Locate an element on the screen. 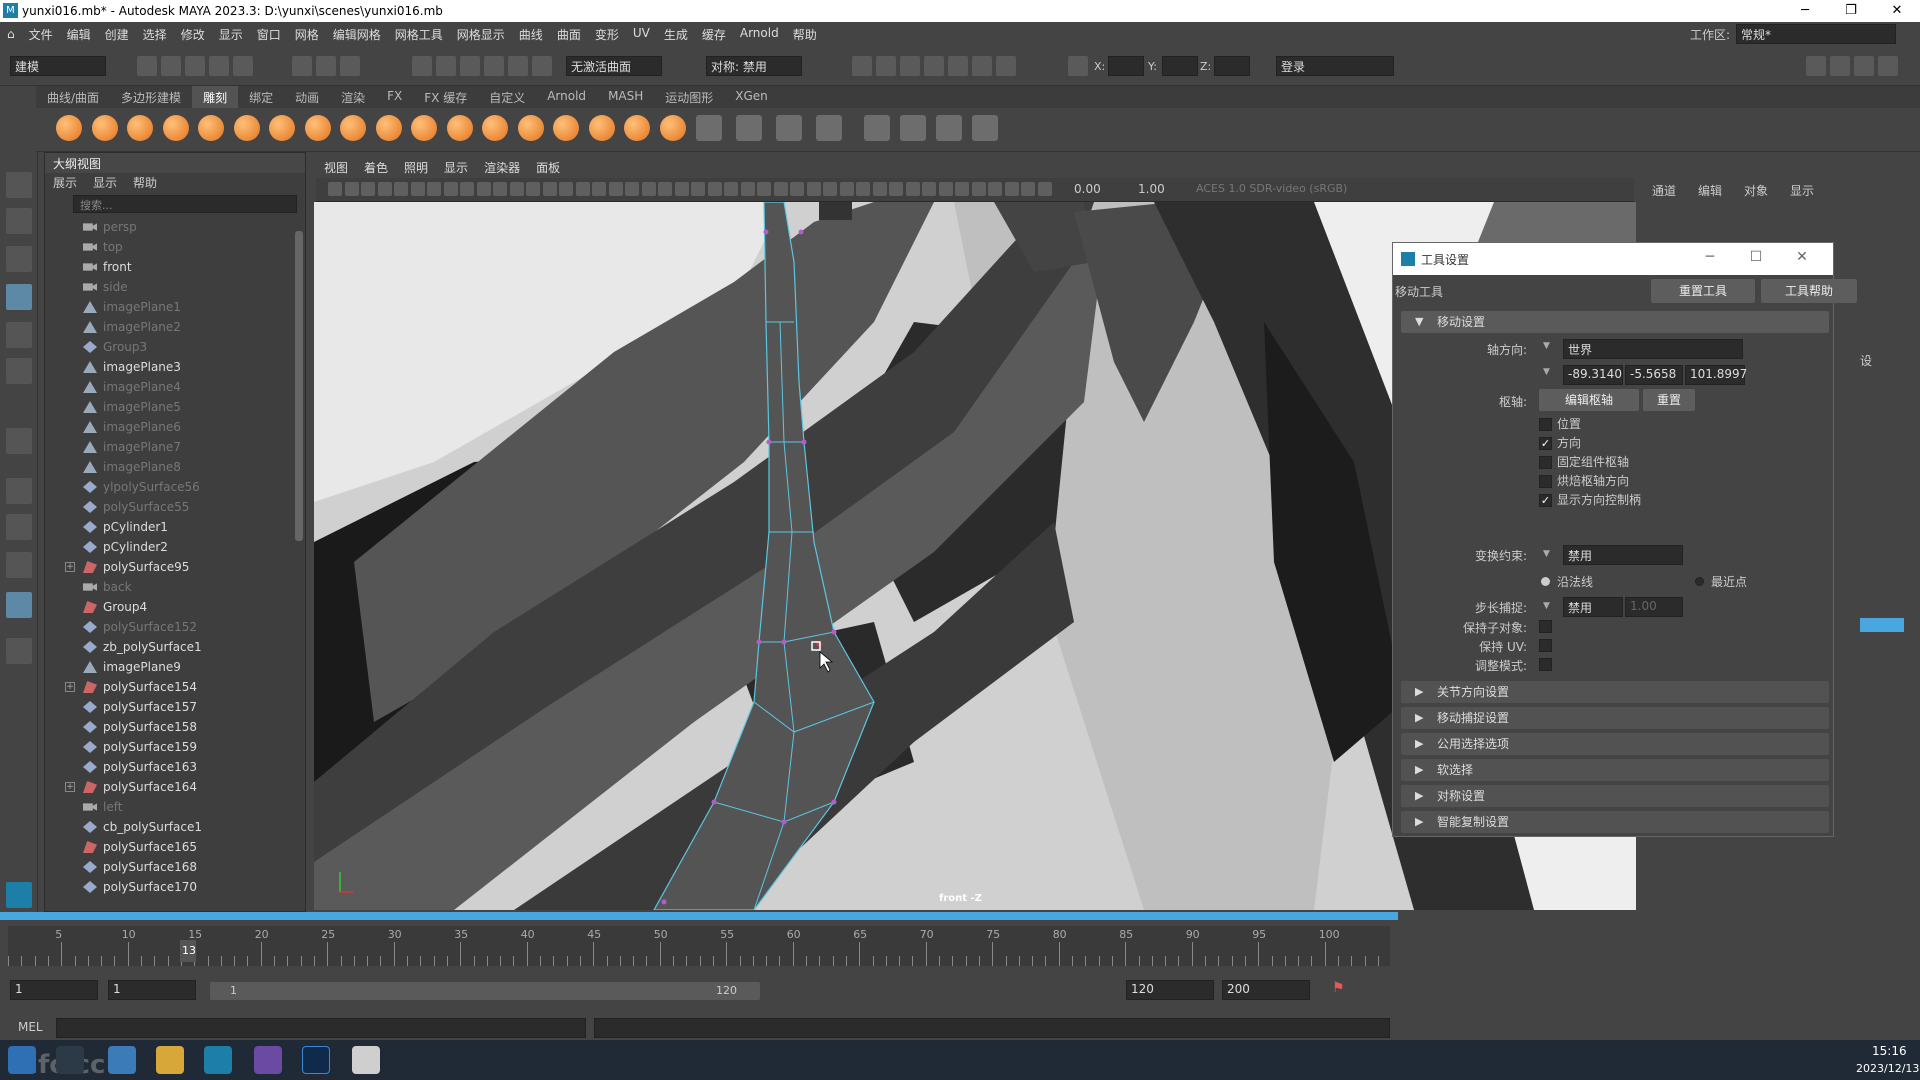 The image size is (1920, 1080). outliner-item: cb_polySurface1 is located at coordinates (170, 827).